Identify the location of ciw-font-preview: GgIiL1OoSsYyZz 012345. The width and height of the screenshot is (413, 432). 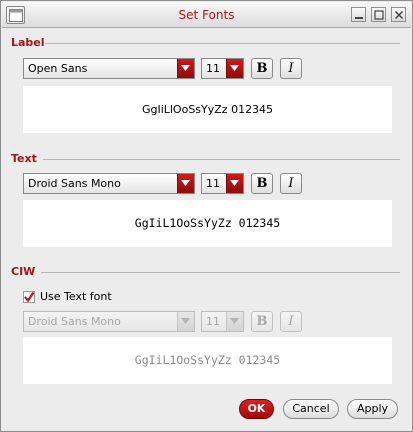
(207, 360).